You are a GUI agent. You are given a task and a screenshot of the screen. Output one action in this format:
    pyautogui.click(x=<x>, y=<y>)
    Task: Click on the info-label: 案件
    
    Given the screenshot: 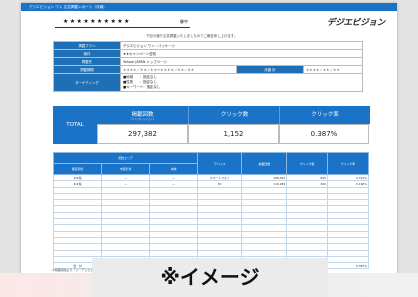 What is the action you would take?
    pyautogui.click(x=87, y=53)
    